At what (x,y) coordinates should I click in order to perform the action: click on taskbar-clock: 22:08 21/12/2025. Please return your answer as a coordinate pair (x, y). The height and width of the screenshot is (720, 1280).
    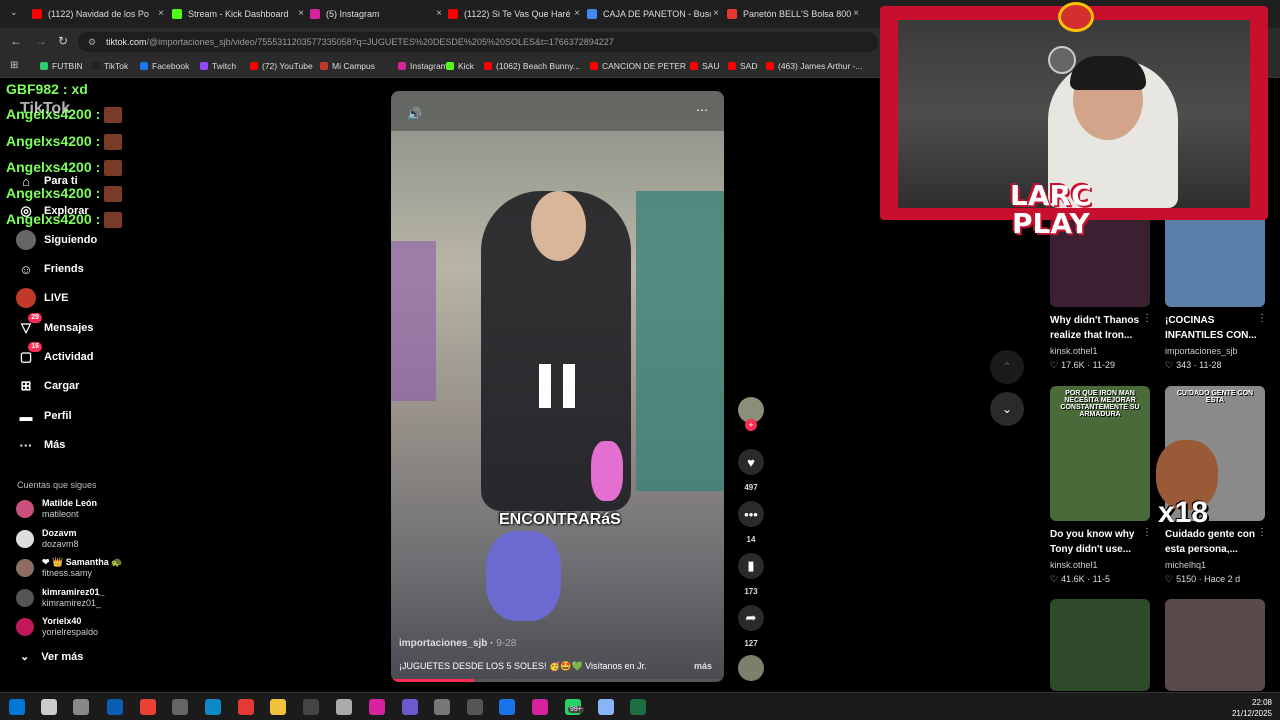
    Looking at the image, I should click on (1242, 708).